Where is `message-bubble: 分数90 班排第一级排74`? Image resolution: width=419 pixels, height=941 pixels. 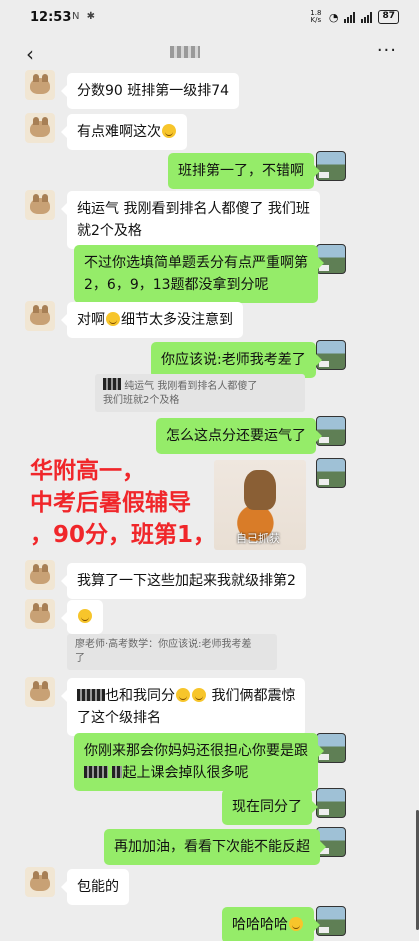
message-bubble: 分数90 班排第一级排74 is located at coordinates (150, 91).